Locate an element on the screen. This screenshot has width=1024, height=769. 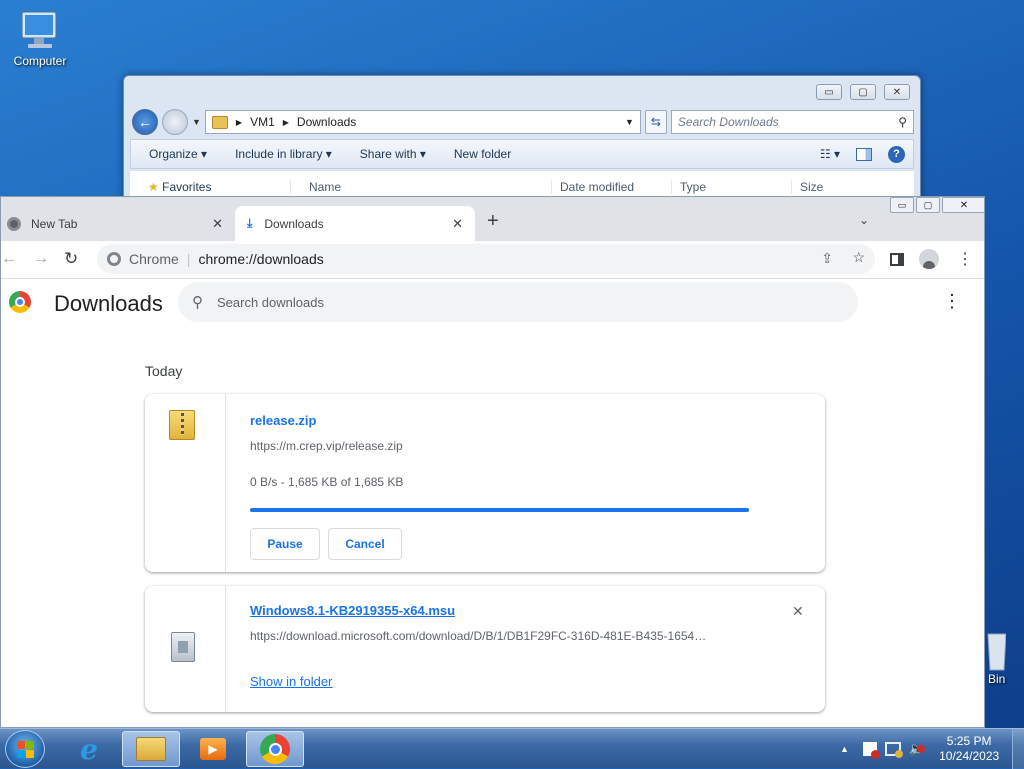
column-header-type: Type is located at coordinates (731, 187).